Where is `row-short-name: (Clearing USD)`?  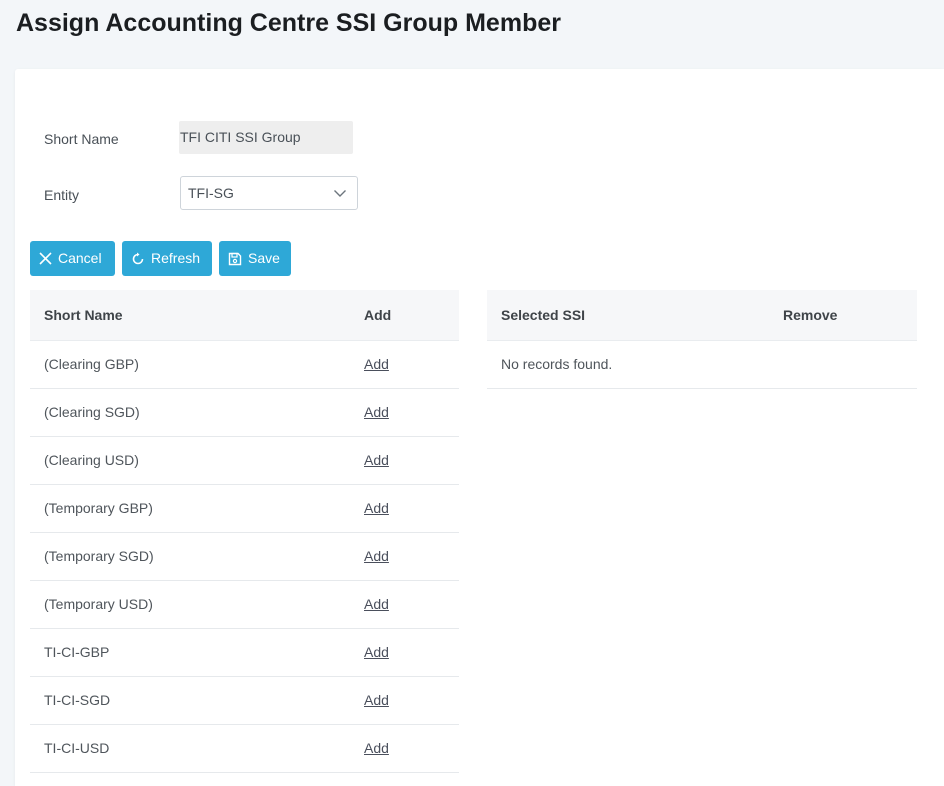 row-short-name: (Clearing USD) is located at coordinates (190, 460).